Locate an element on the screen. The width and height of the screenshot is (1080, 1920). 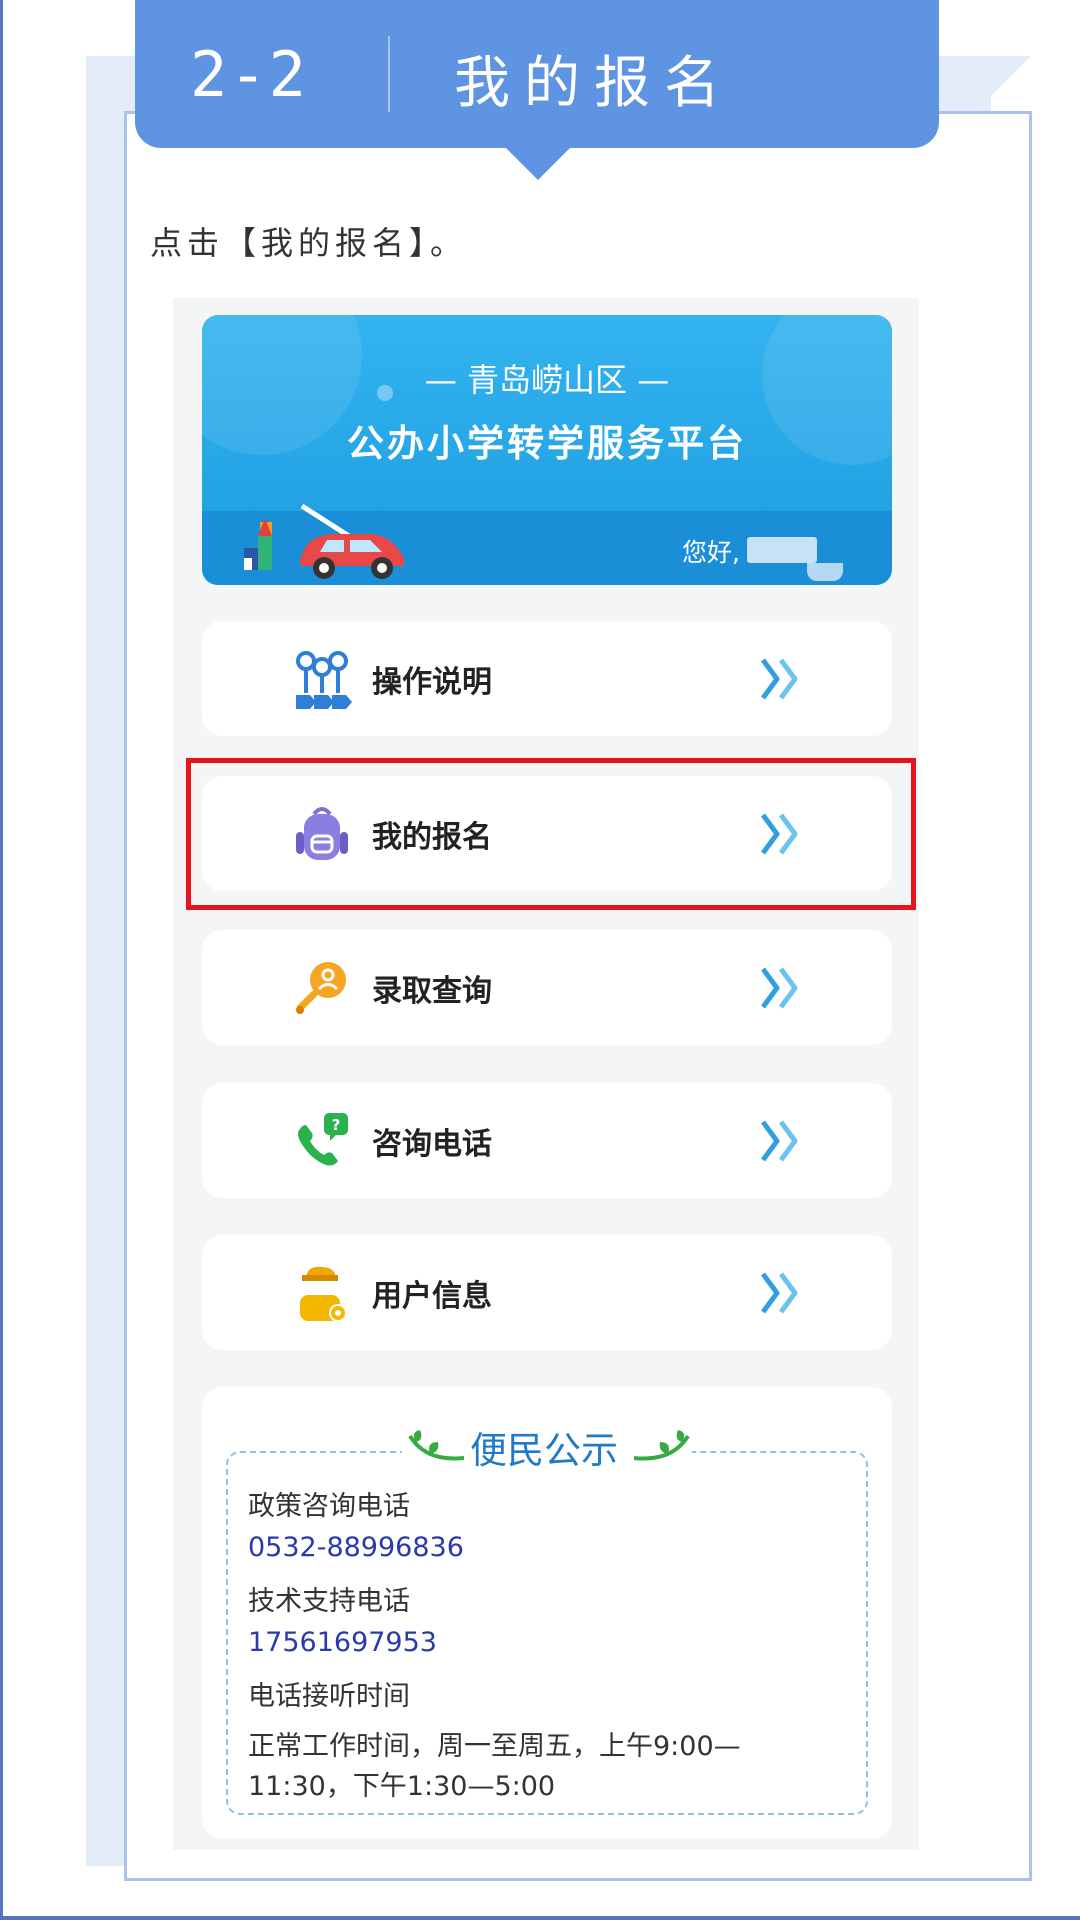
menu-label-user-info: 用户信息 is located at coordinates (432, 1296).